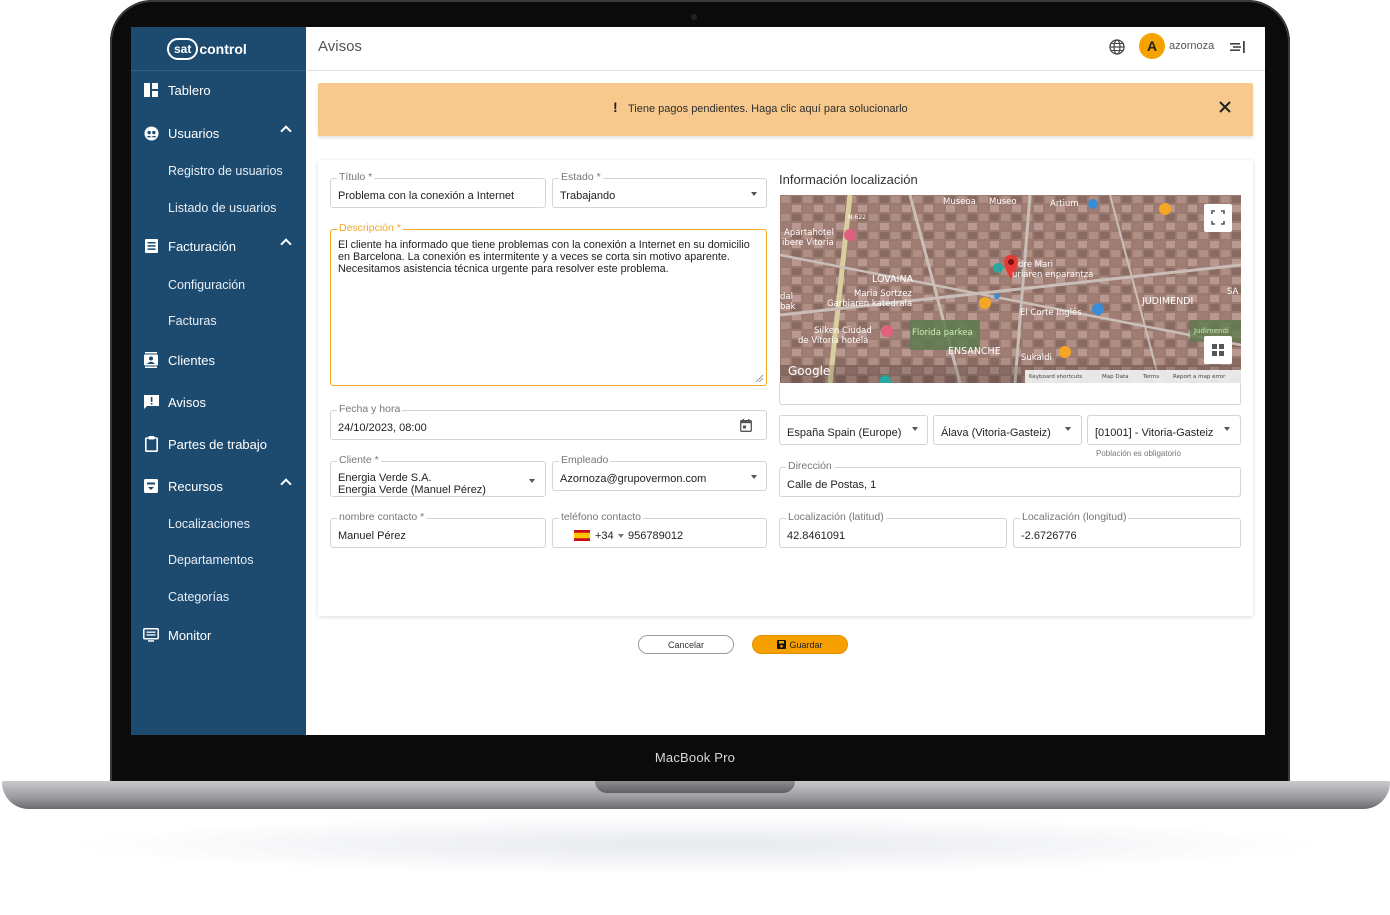  Describe the element at coordinates (1035, 265) in the screenshot. I see `map-label: dre Mari` at that location.